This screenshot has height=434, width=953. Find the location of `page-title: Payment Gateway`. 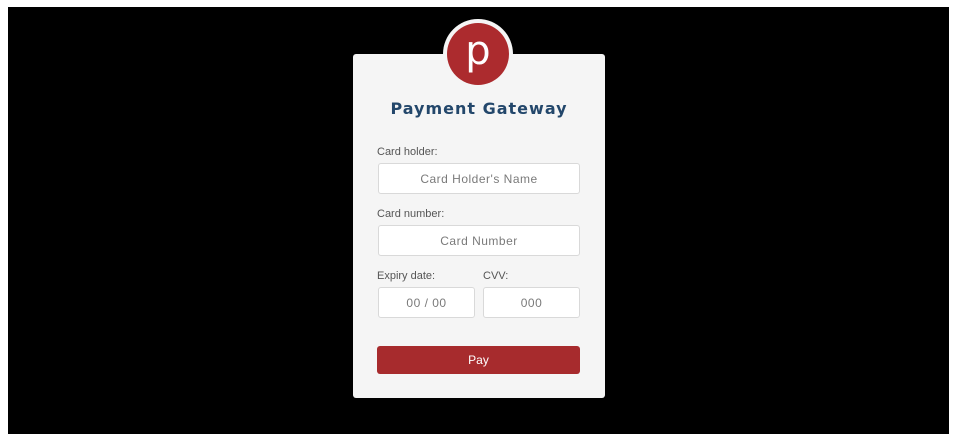

page-title: Payment Gateway is located at coordinates (479, 108).